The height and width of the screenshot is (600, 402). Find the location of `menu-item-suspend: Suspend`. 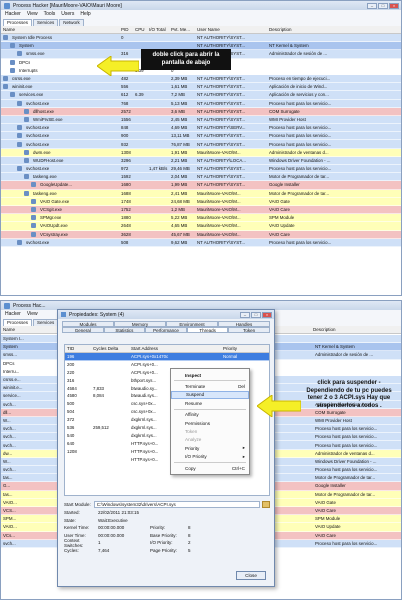

menu-item-suspend: Suspend is located at coordinates (210, 395).